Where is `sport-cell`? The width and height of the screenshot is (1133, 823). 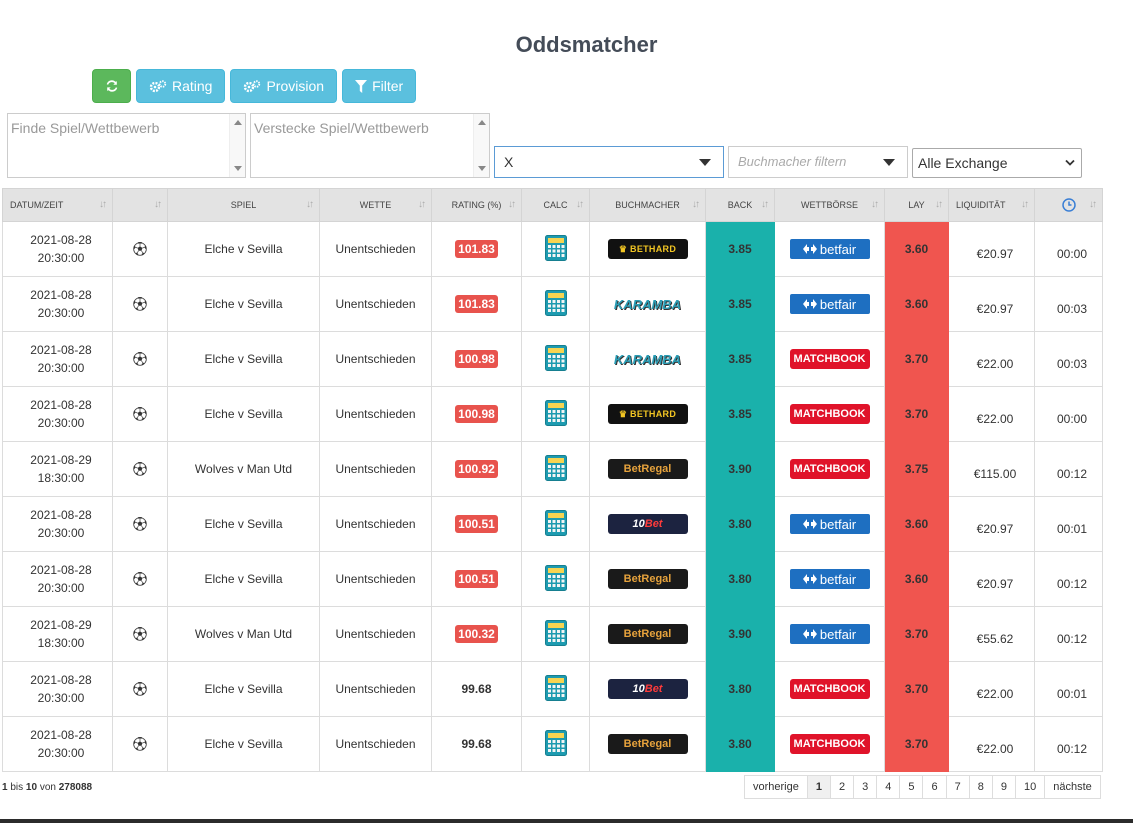 sport-cell is located at coordinates (140, 359).